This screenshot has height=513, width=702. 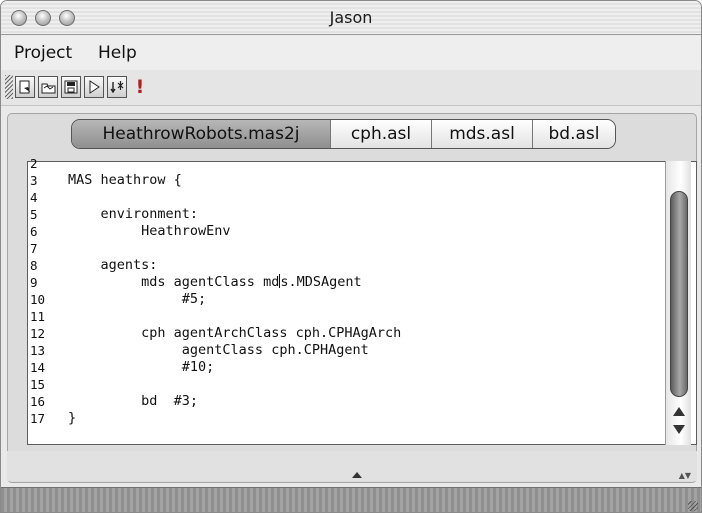 I want to click on line-number: 10, so click(x=38, y=299).